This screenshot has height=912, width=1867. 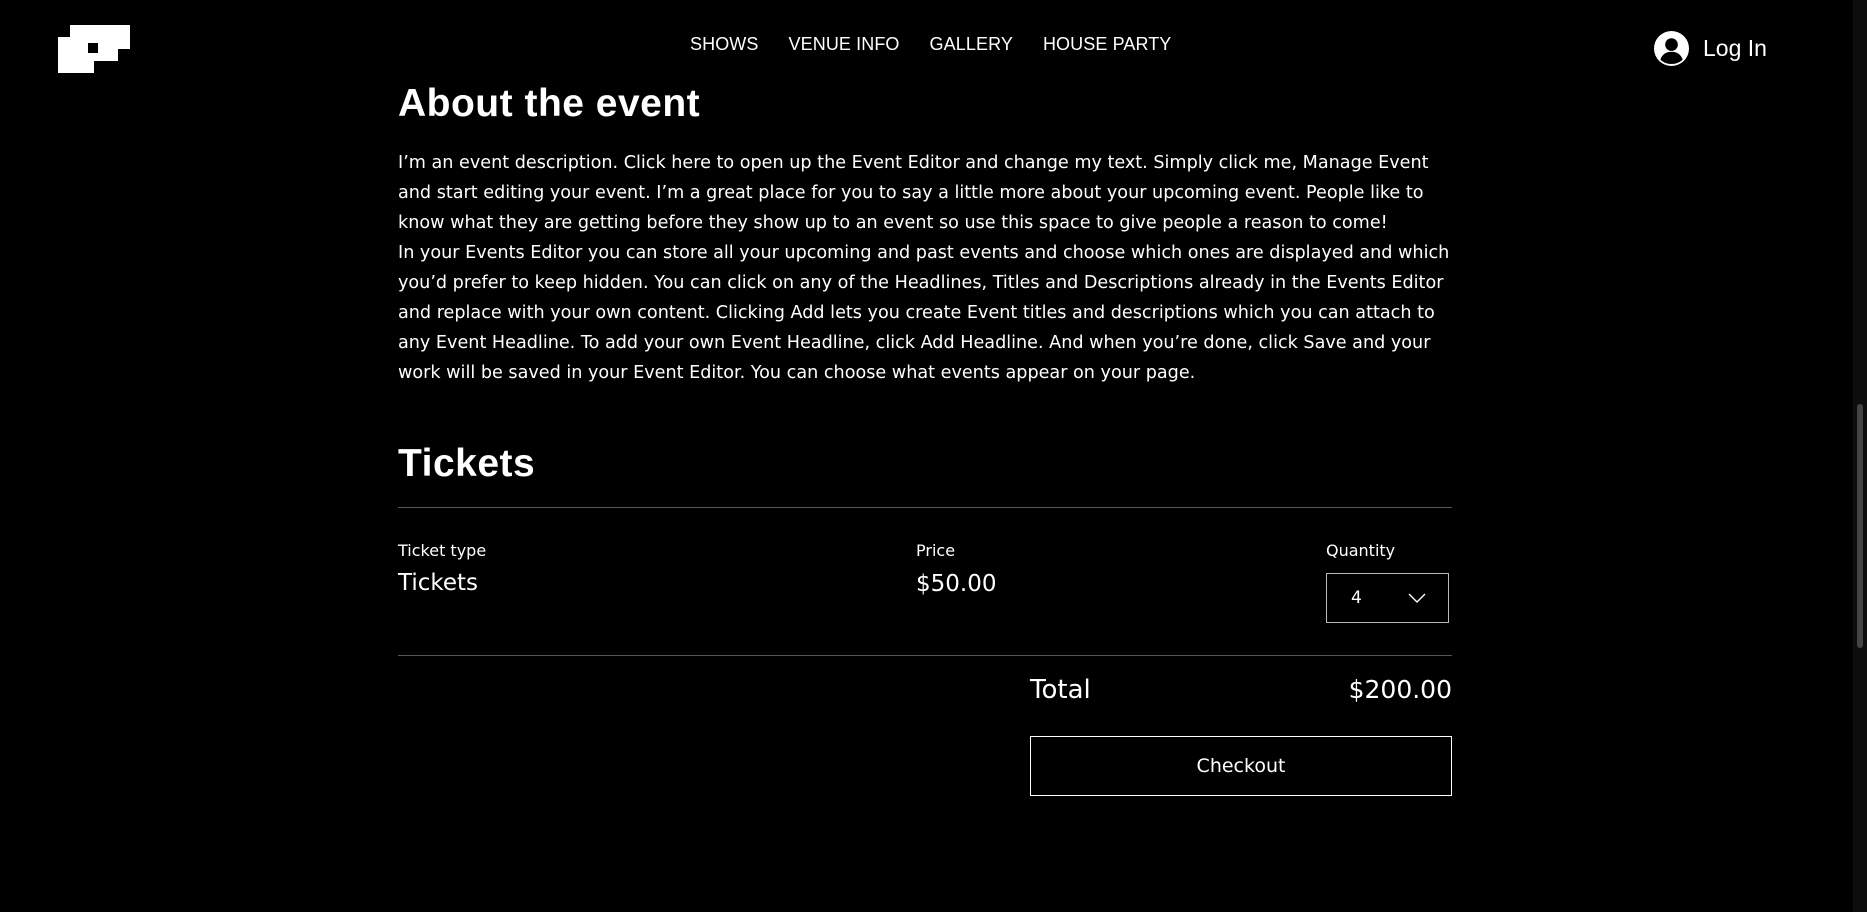 I want to click on quantity-select: 4, so click(x=1387, y=598).